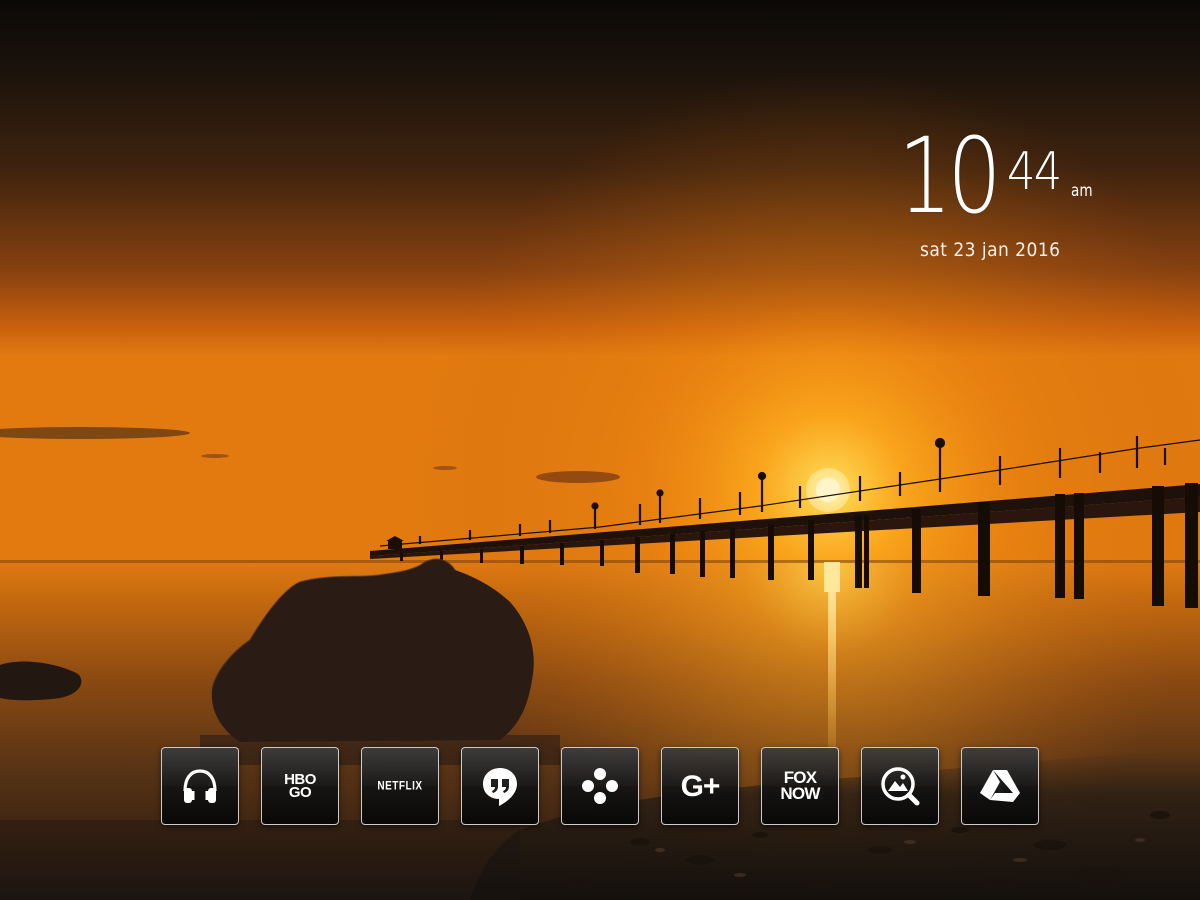 This screenshot has width=1200, height=900. I want to click on google-plus-label: G+, so click(700, 786).